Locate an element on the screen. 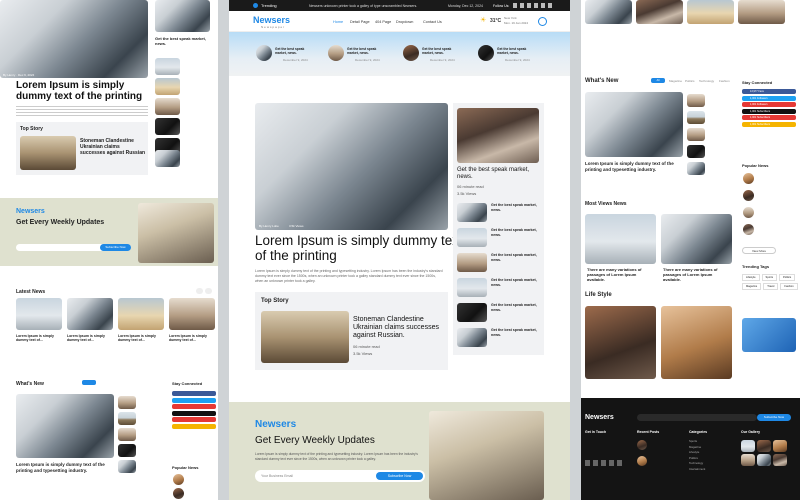  tag-fashion: Fashion is located at coordinates (789, 286).